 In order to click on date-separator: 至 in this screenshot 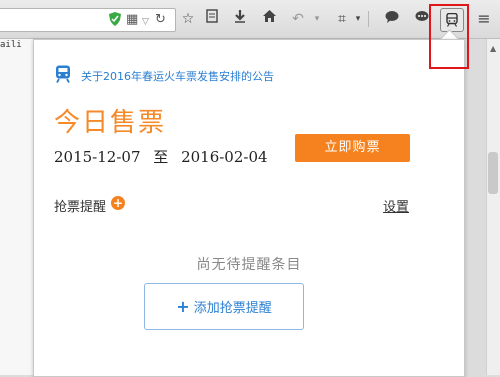, I will do `click(161, 157)`.